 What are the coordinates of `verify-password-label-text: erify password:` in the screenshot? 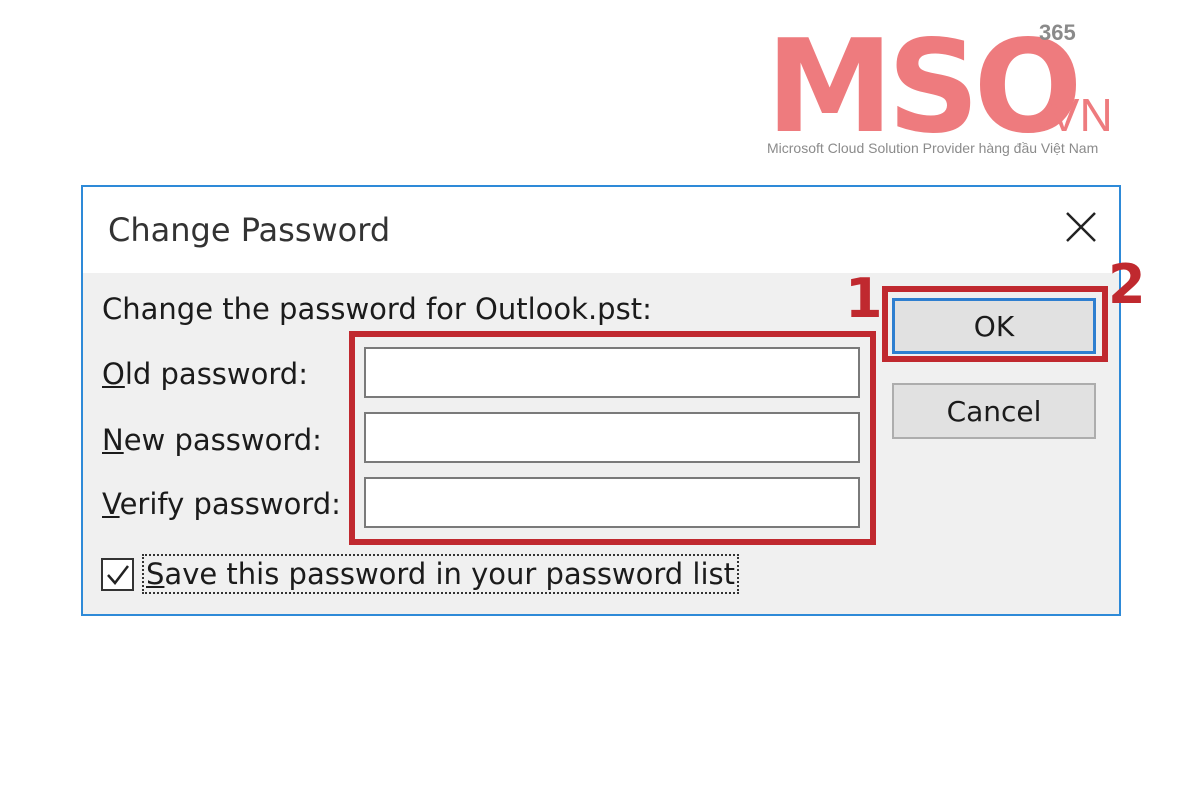 It's located at (230, 504).